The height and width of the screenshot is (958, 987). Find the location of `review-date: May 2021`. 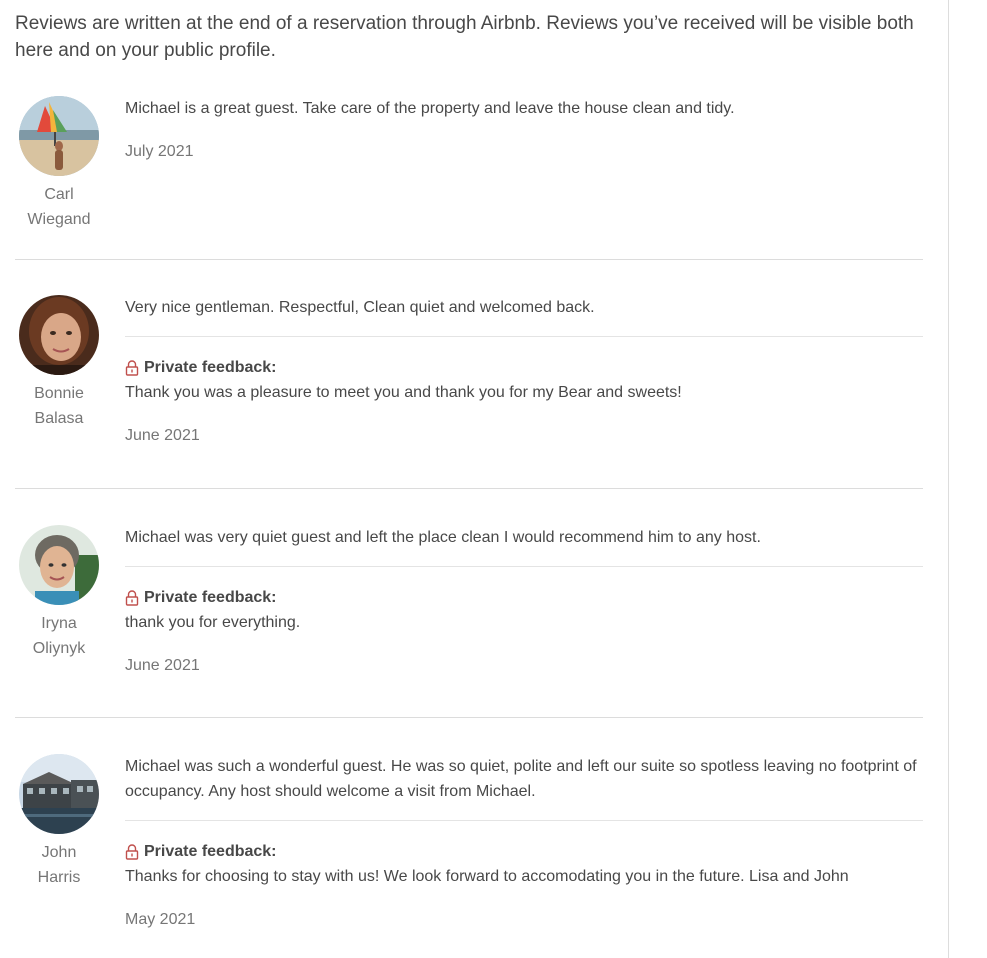

review-date: May 2021 is located at coordinates (160, 919).